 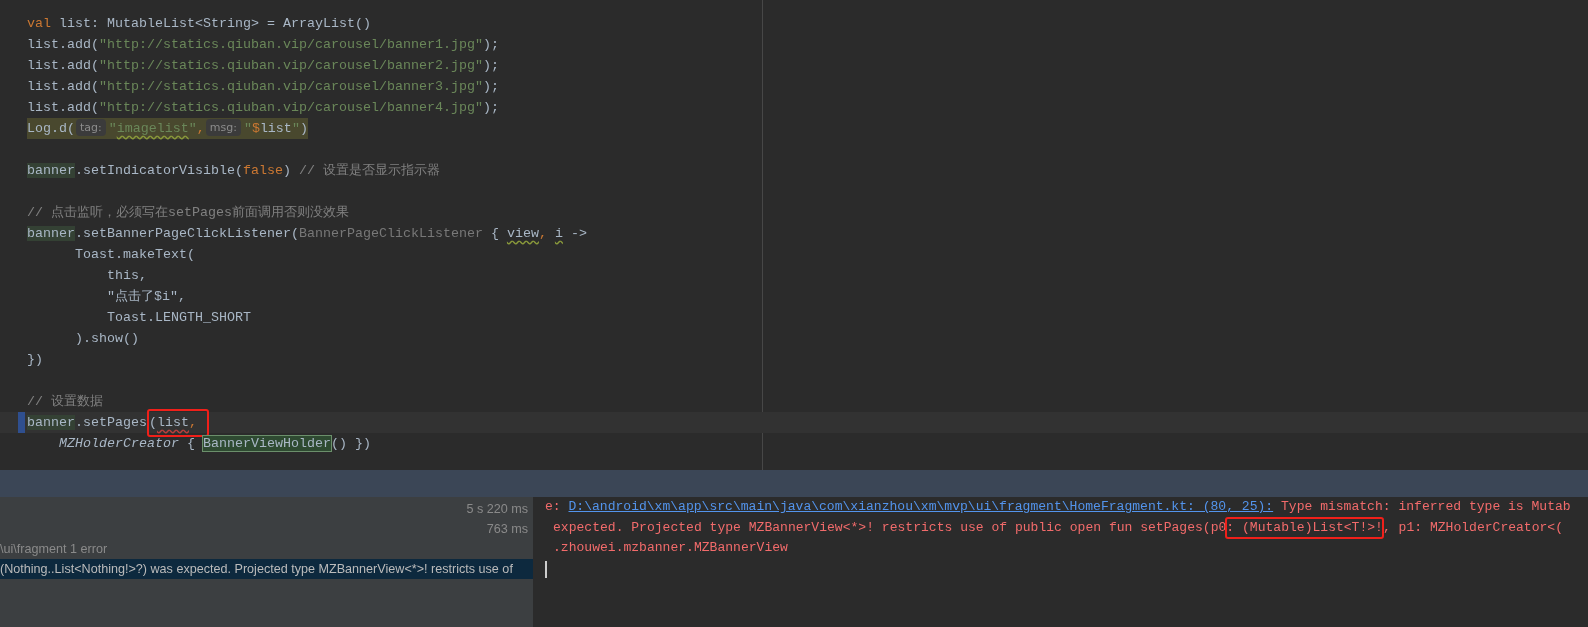 I want to click on code-text: Log.d(, so click(x=51, y=128).